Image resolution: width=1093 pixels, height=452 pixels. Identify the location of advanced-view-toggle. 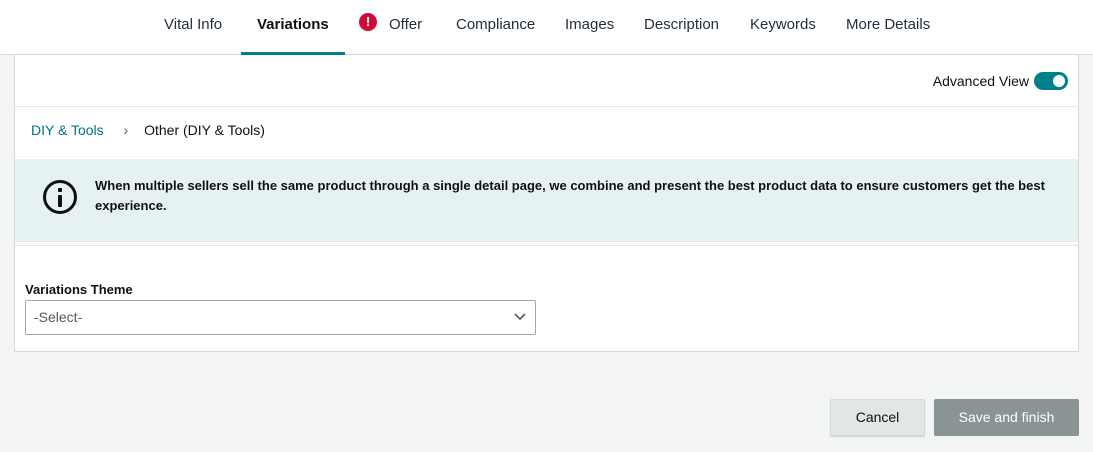
(1051, 81).